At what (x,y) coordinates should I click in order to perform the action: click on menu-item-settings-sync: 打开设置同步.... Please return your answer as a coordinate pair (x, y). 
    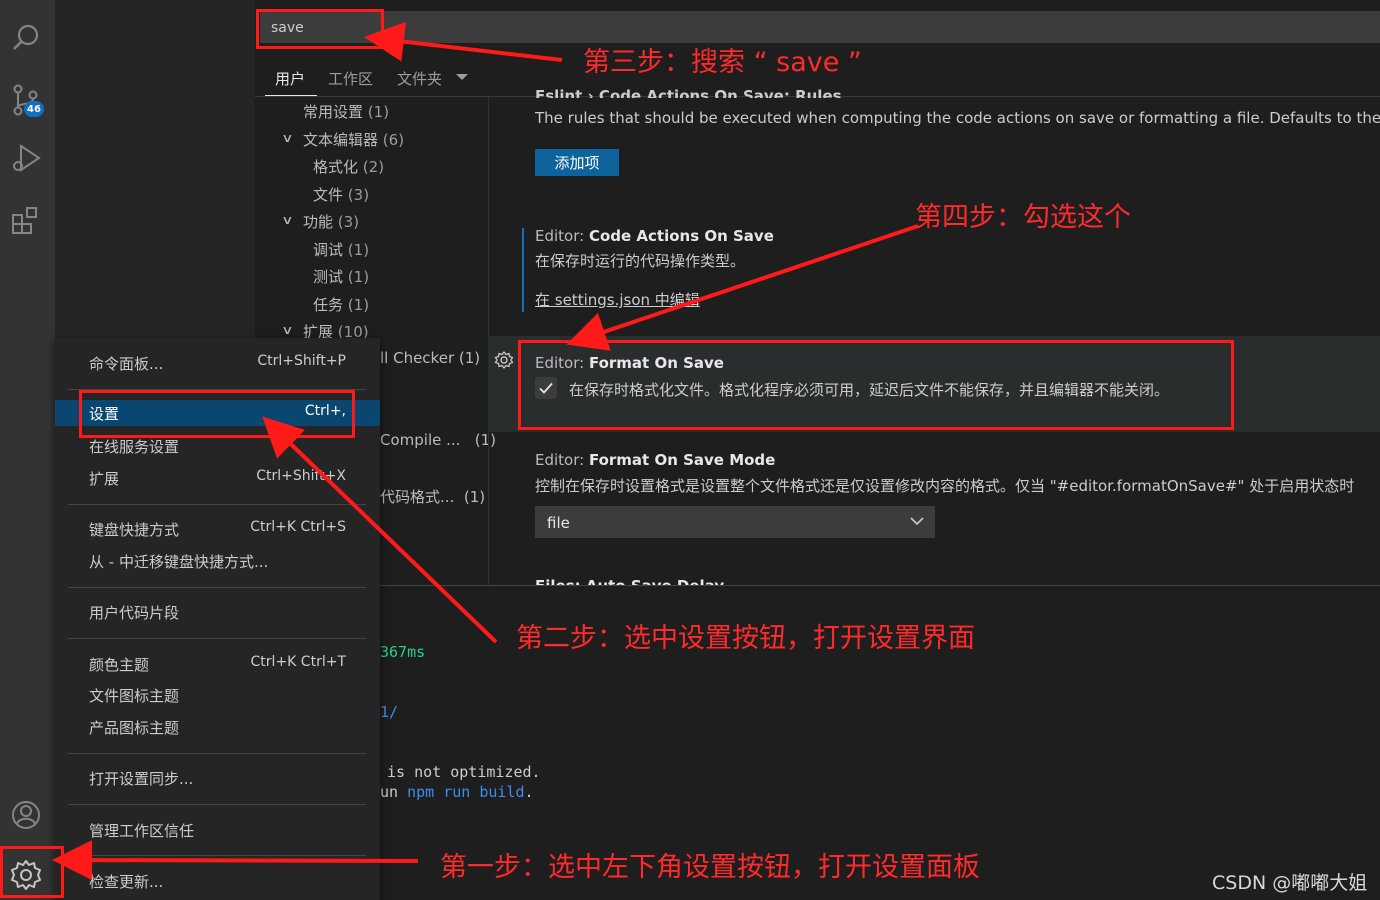
    Looking at the image, I should click on (217, 778).